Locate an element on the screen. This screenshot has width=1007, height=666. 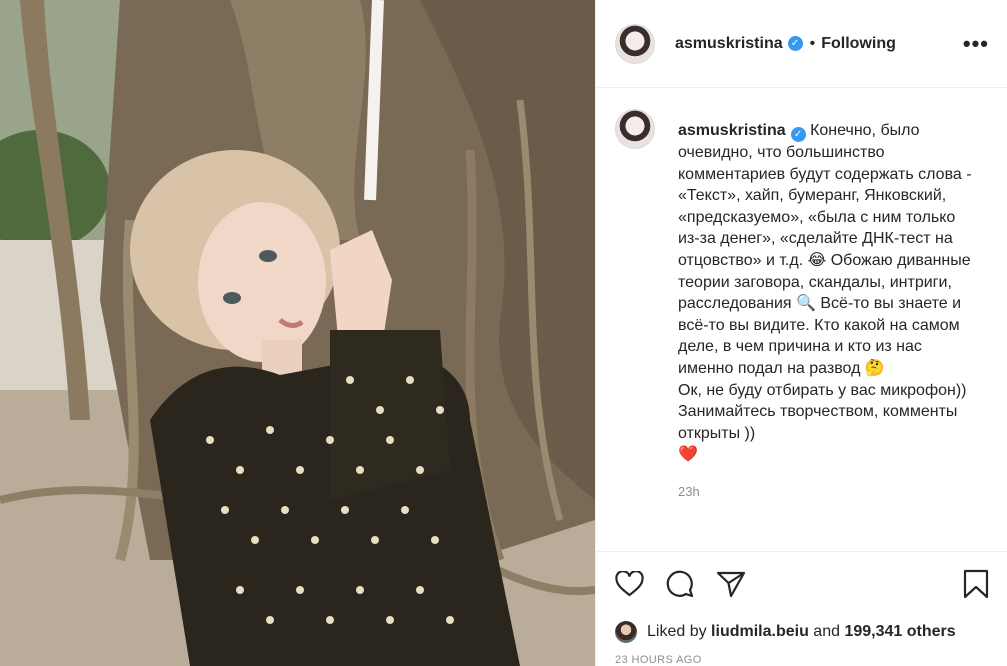
post-header: asmuskristina ✓ • Following ••• is located at coordinates (801, 44).